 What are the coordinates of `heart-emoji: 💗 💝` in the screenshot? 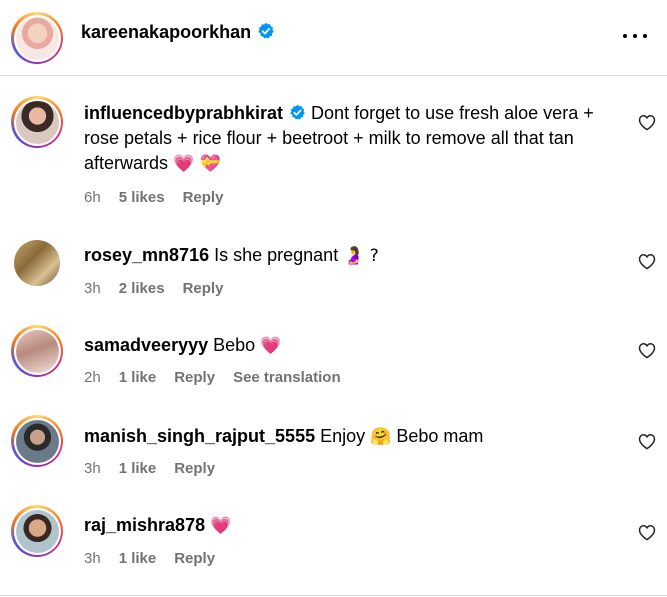 It's located at (197, 164).